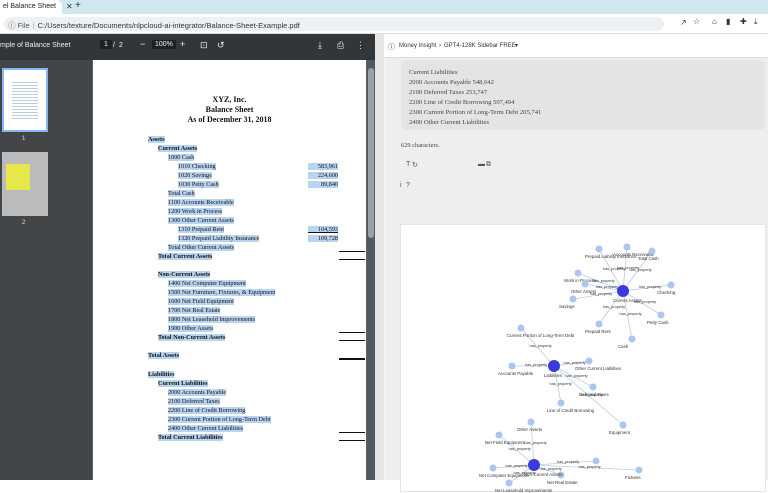 The height and width of the screenshot is (493, 768). What do you see at coordinates (415, 165) in the screenshot?
I see `refresh-icon: ↻` at bounding box center [415, 165].